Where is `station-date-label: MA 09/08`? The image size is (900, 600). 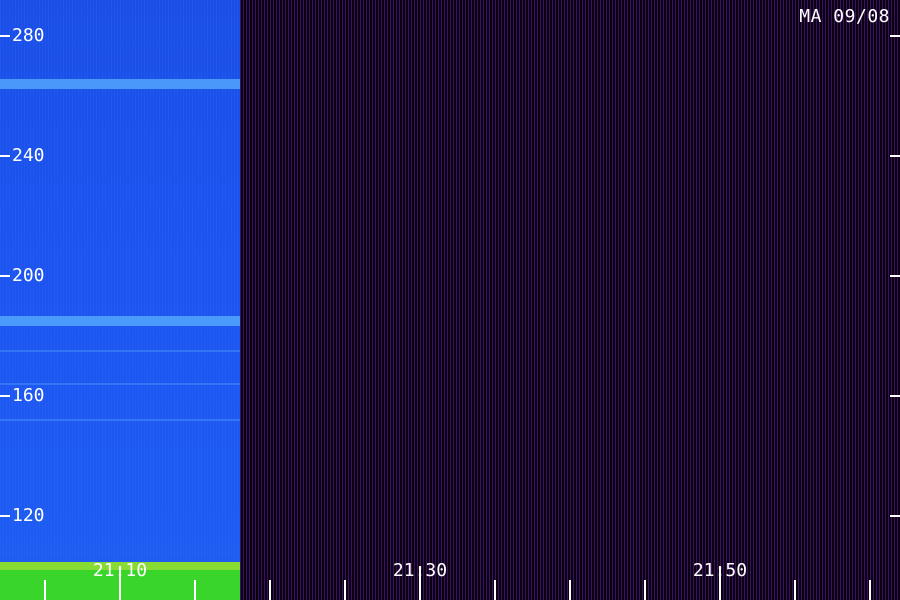
station-date-label: MA 09/08 is located at coordinates (844, 16).